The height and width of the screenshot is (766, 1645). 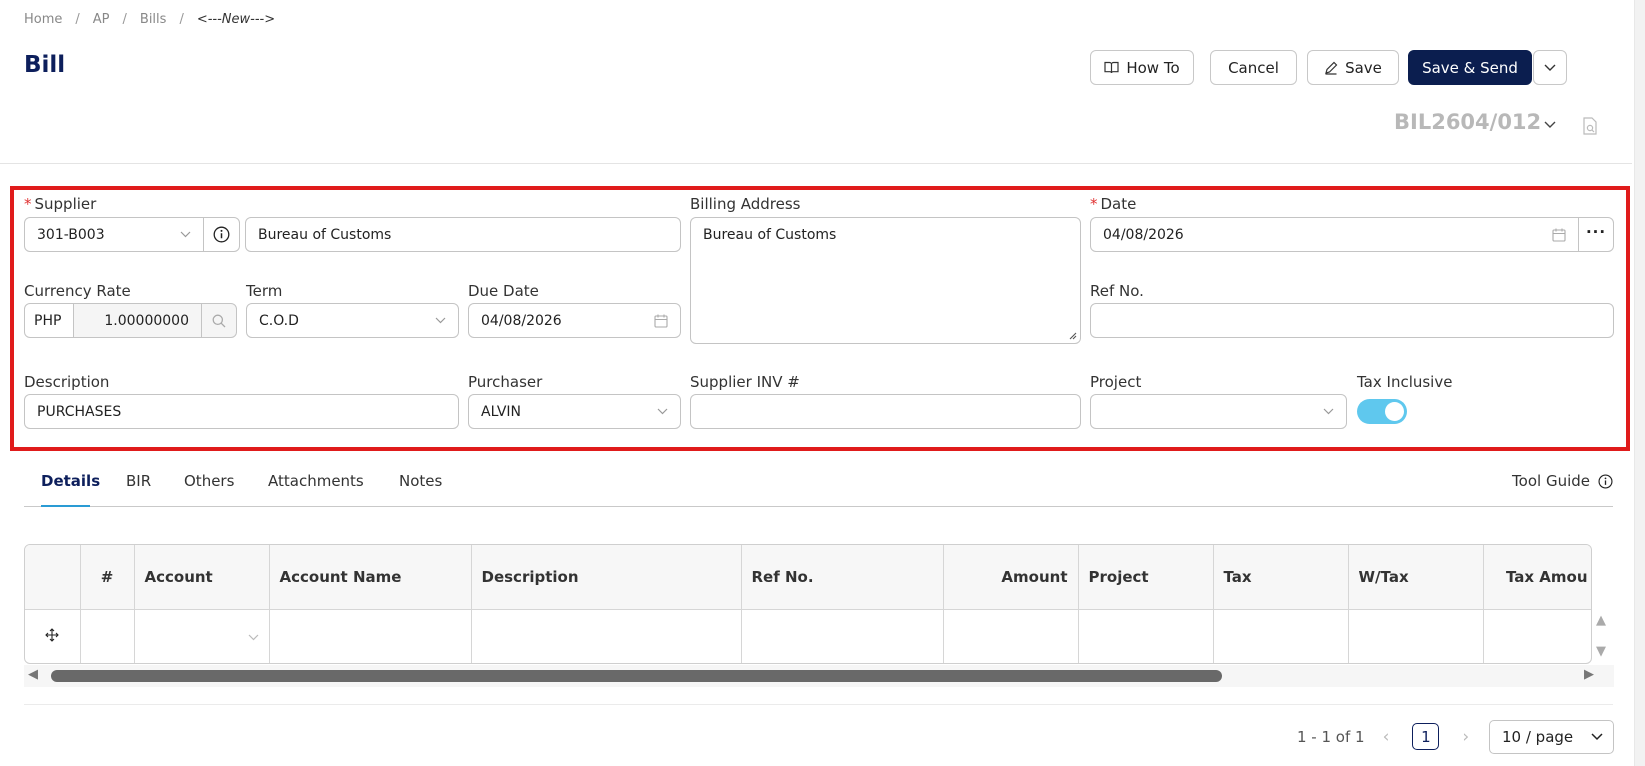 What do you see at coordinates (1590, 126) in the screenshot?
I see `document-search-icon` at bounding box center [1590, 126].